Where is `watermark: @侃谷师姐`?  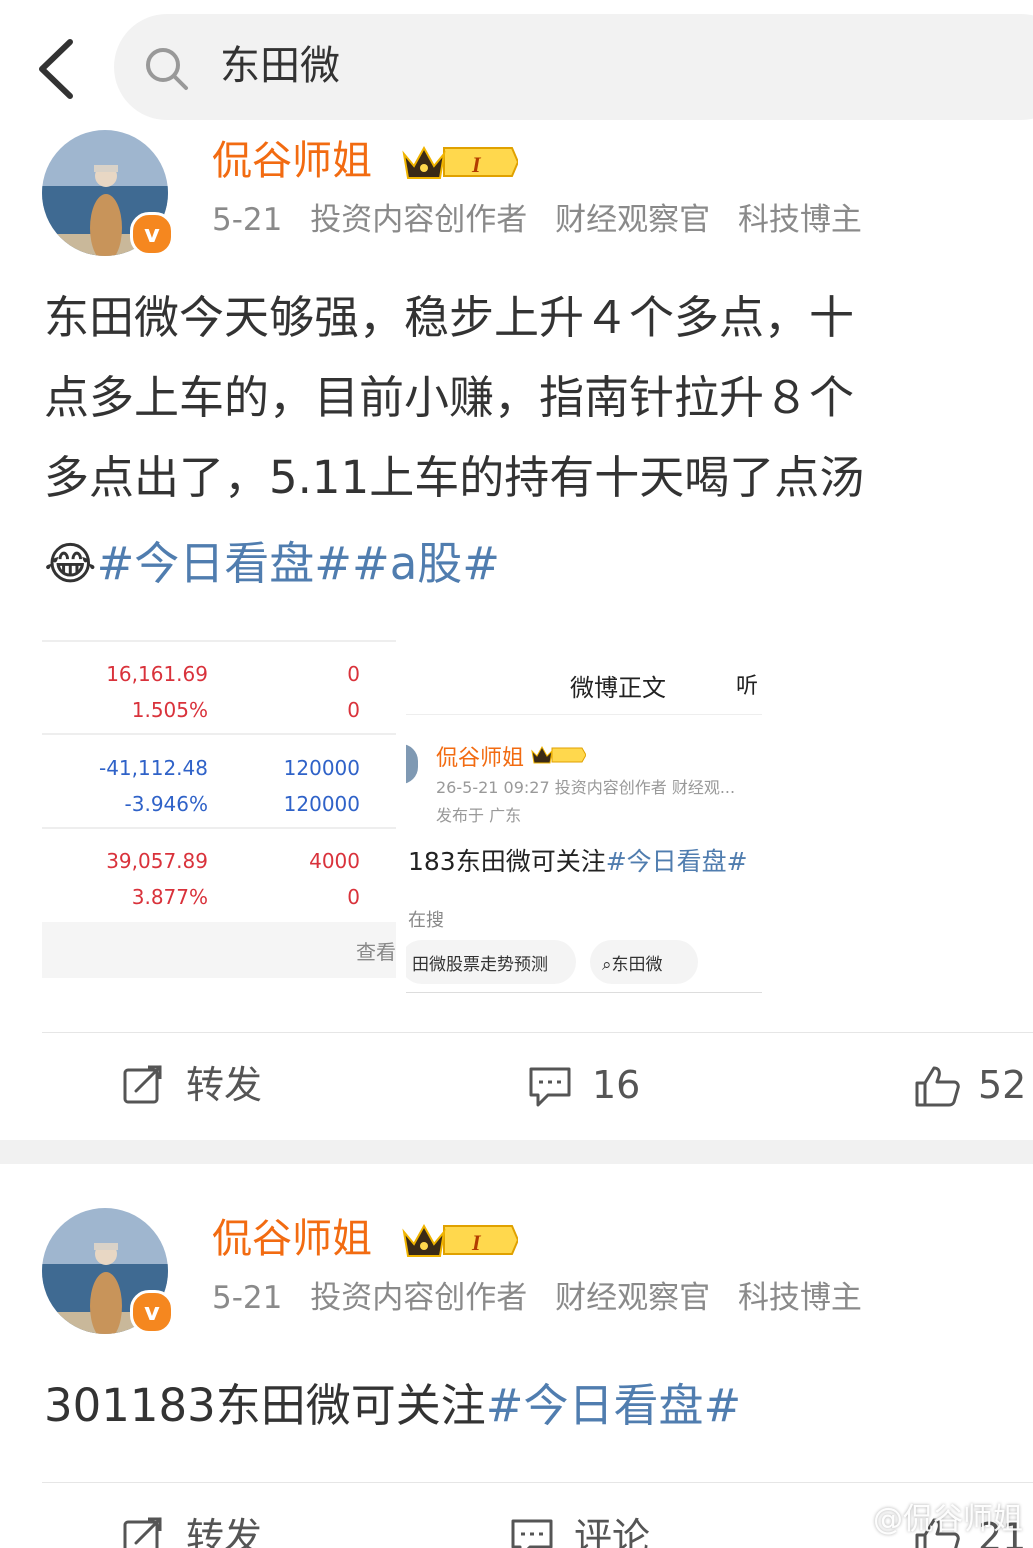 watermark: @侃谷师姐 is located at coordinates (948, 1519).